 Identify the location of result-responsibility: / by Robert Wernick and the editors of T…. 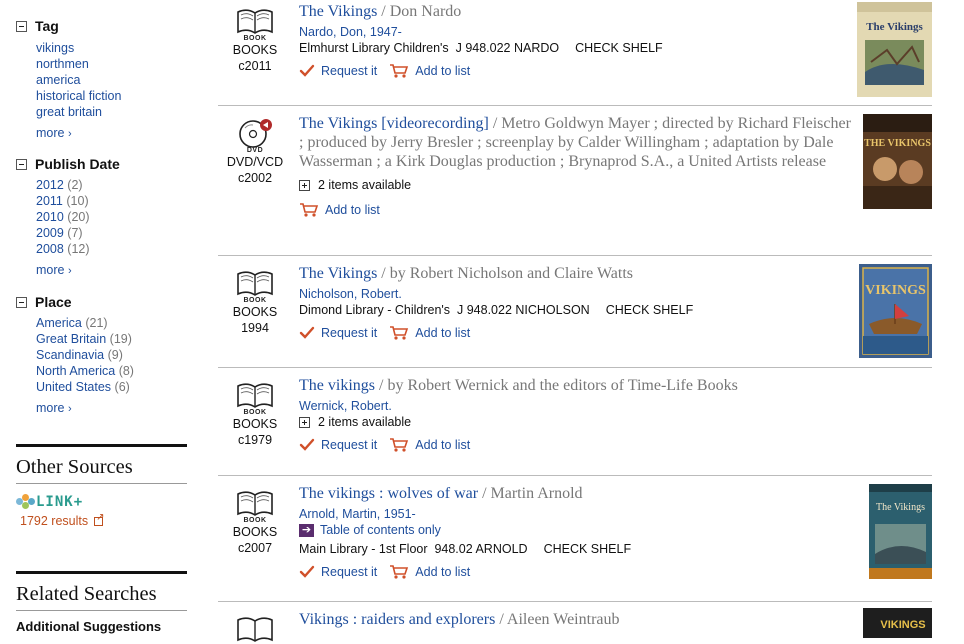
(556, 385).